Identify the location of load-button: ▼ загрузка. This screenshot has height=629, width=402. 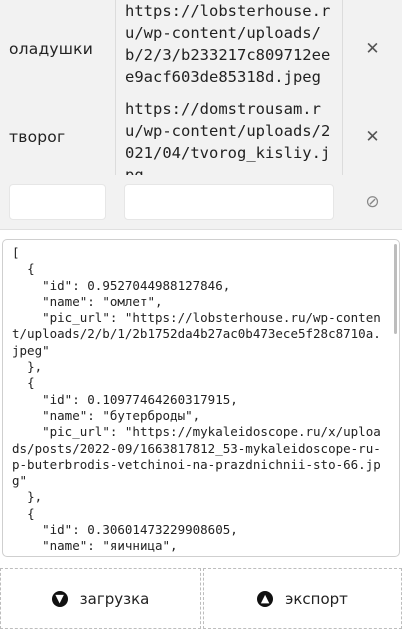
(100, 598).